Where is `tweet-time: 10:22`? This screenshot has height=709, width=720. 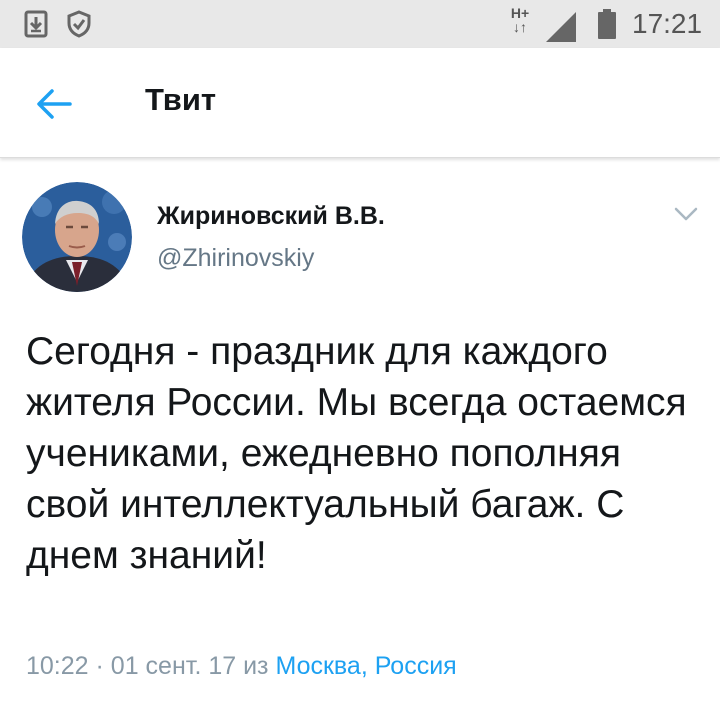
tweet-time: 10:22 is located at coordinates (57, 666).